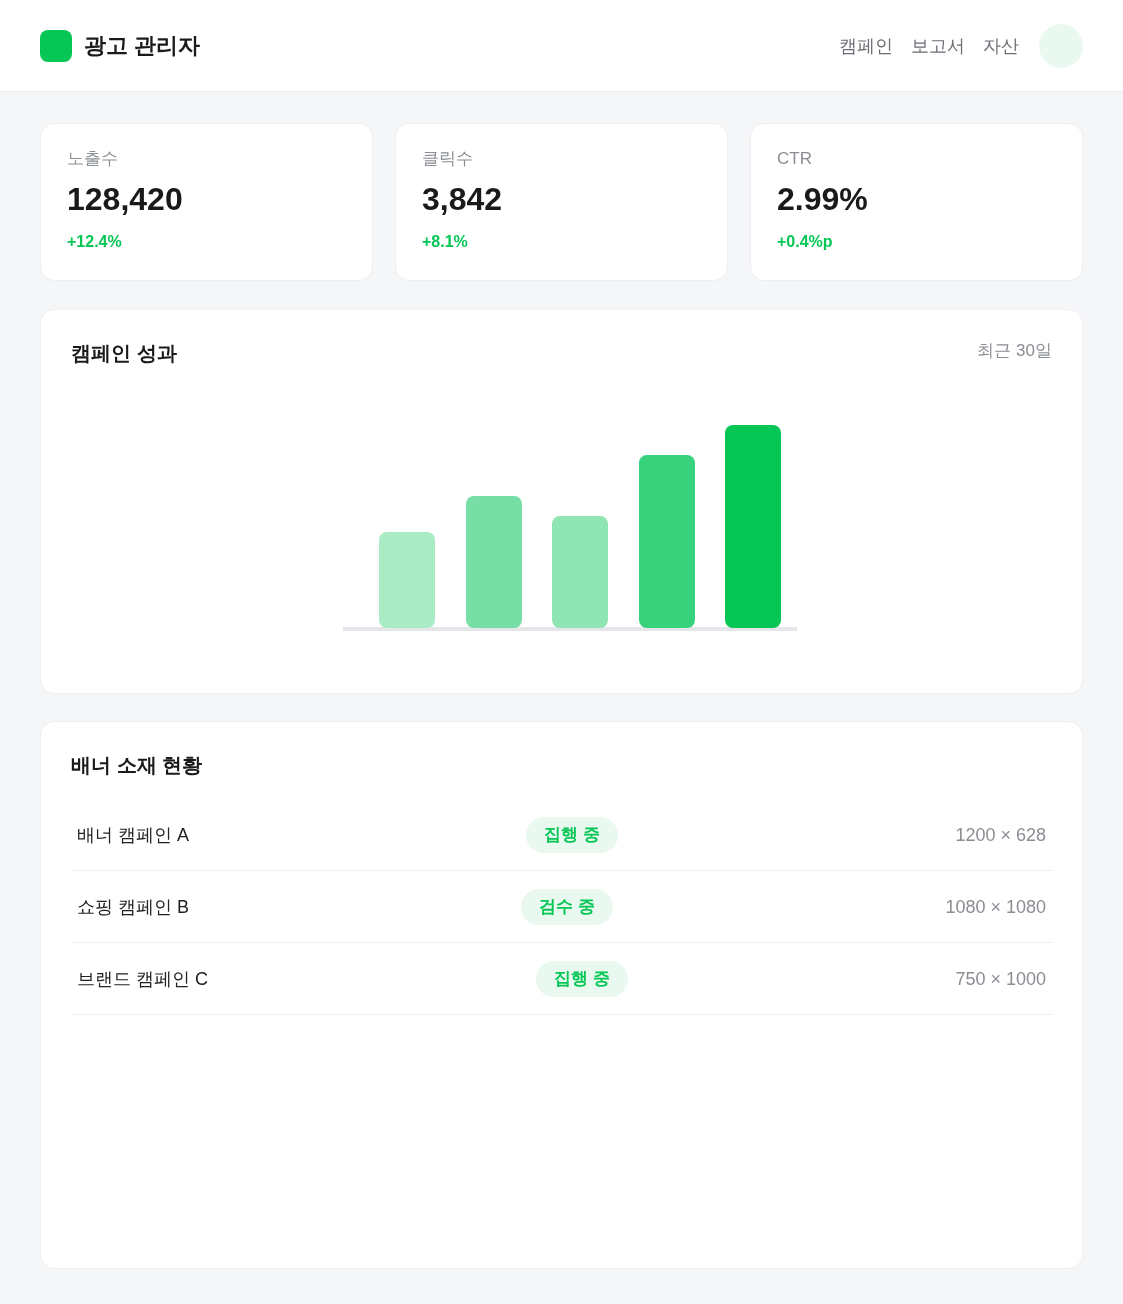 The image size is (1123, 1304). Describe the element at coordinates (56, 45) in the screenshot. I see `logo-icon` at that location.